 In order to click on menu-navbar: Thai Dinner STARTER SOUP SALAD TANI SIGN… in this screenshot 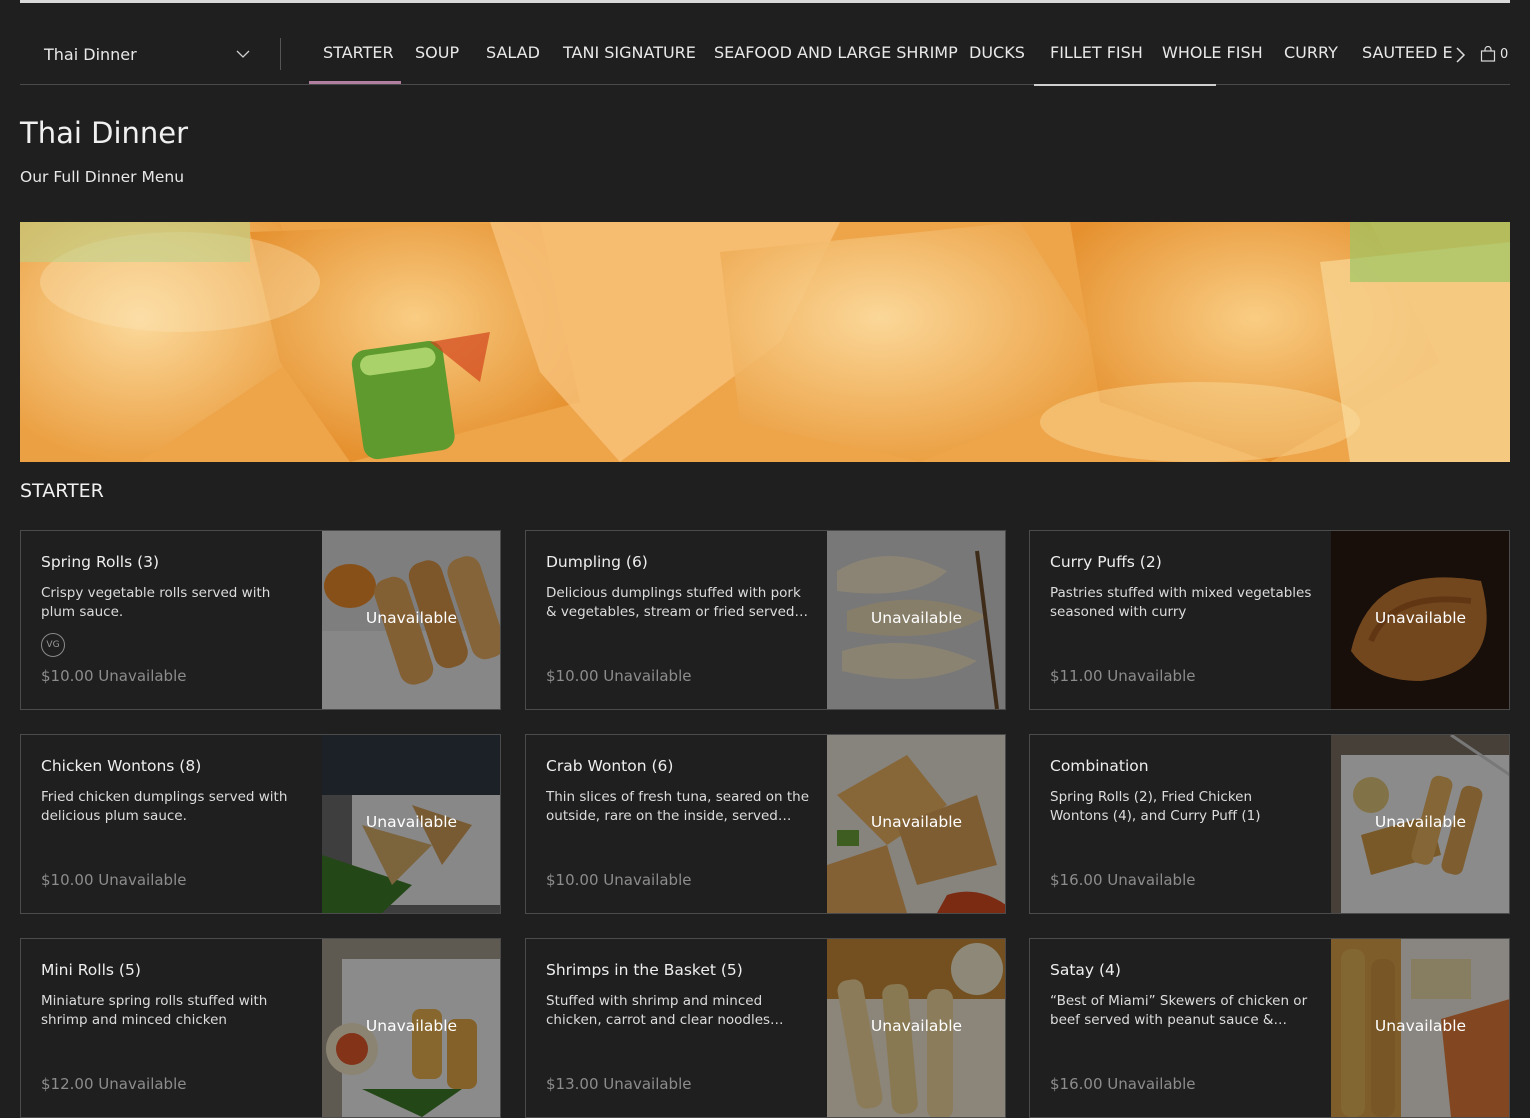, I will do `click(765, 54)`.